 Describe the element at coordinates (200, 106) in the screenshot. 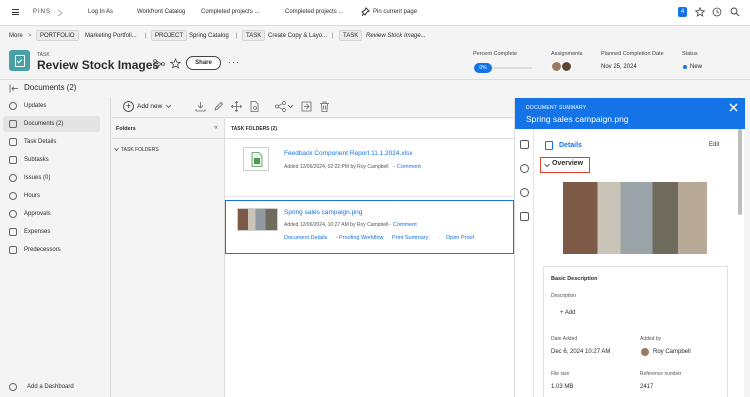

I see `download-icon` at that location.